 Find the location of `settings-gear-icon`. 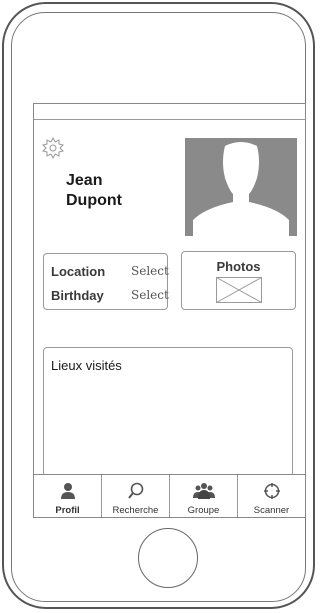

settings-gear-icon is located at coordinates (53, 148).